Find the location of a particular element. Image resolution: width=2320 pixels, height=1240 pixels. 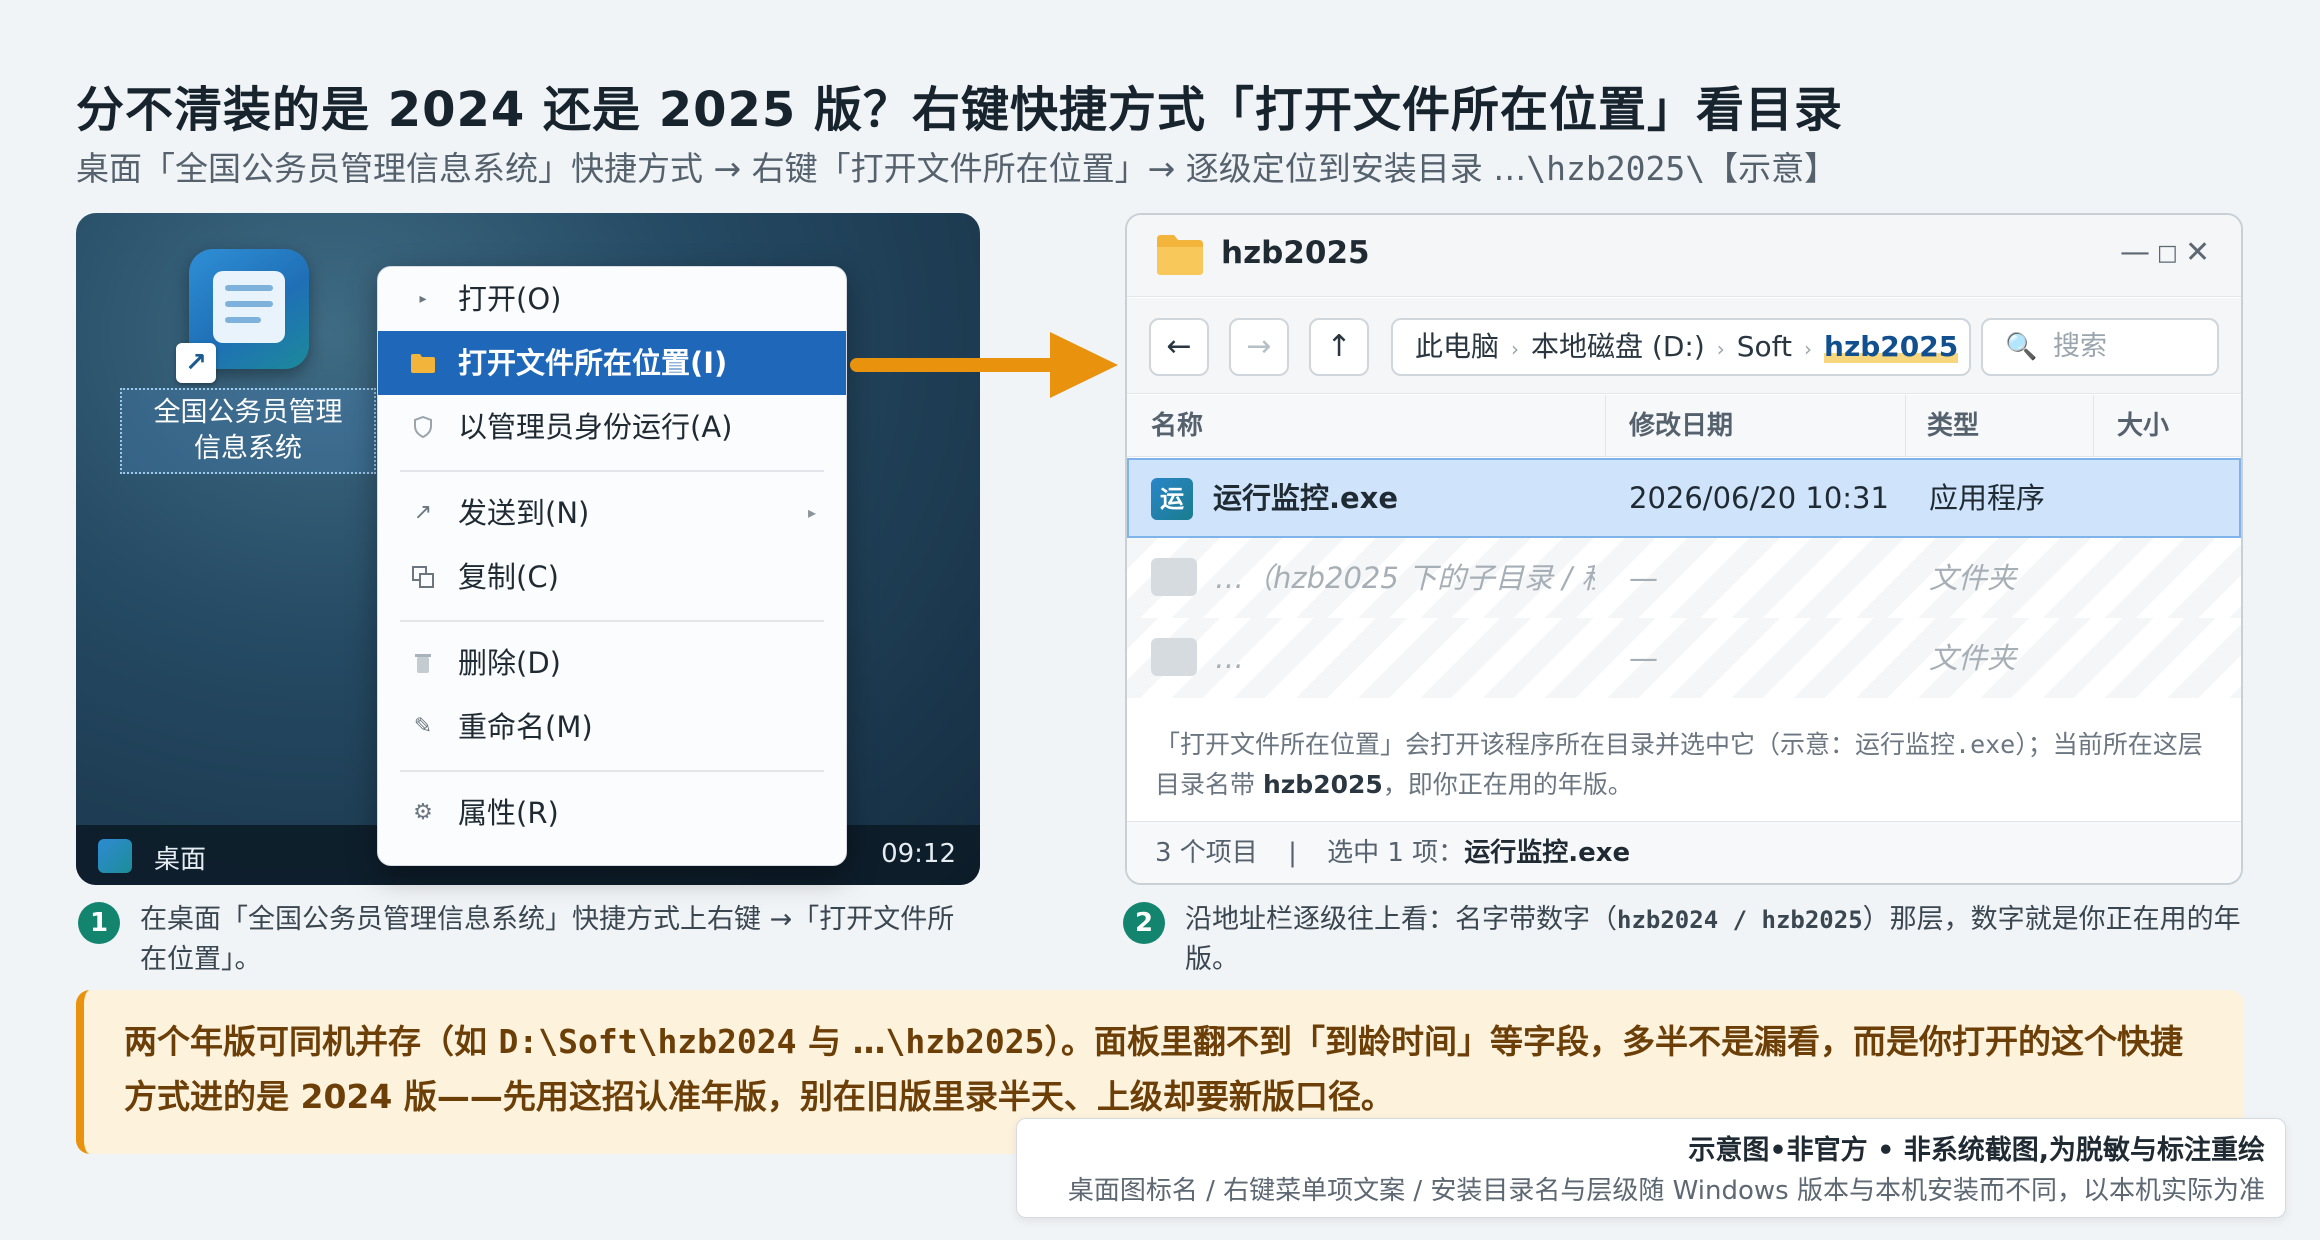

note-exe: 运行监控.exe is located at coordinates (1935, 744).